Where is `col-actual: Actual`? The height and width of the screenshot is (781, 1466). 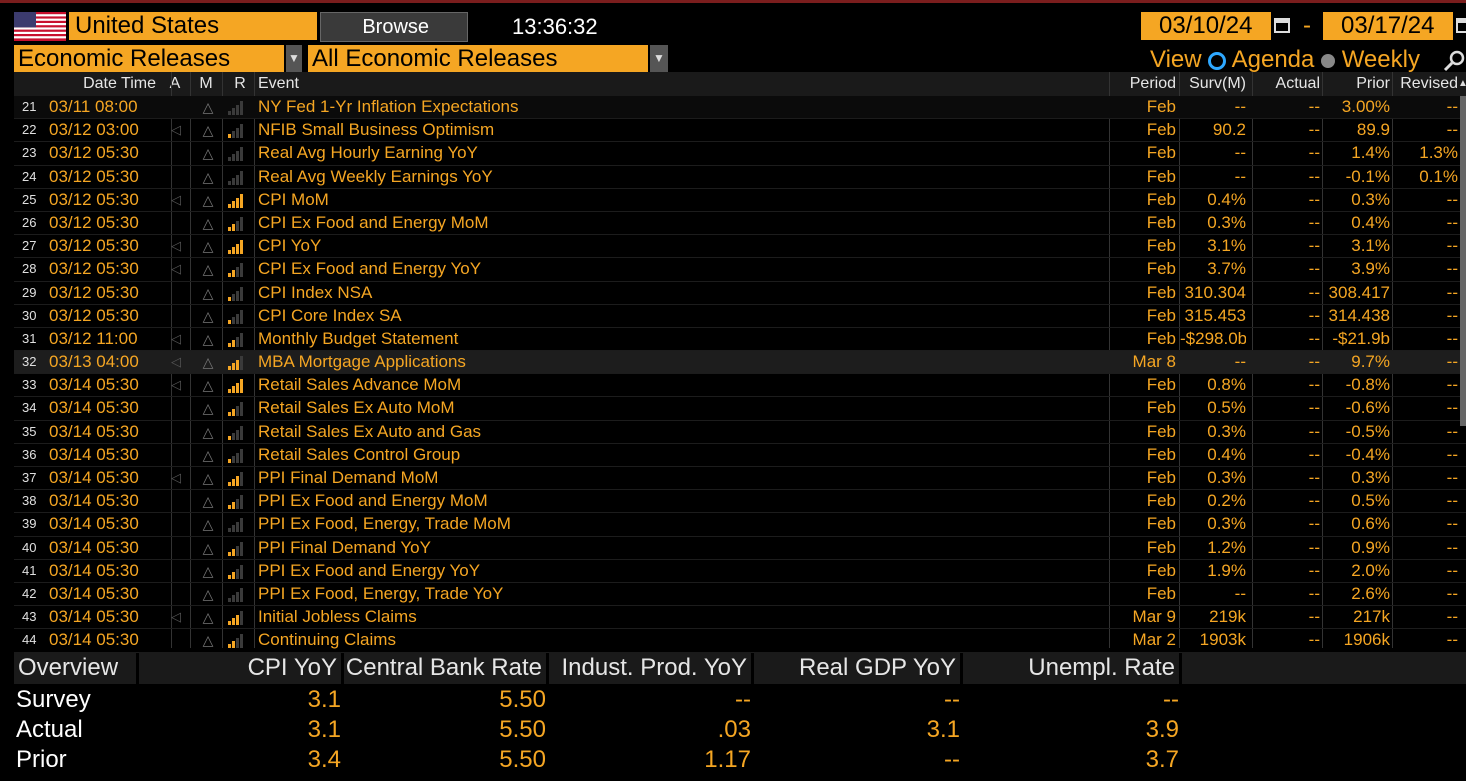 col-actual: Actual is located at coordinates (1287, 84).